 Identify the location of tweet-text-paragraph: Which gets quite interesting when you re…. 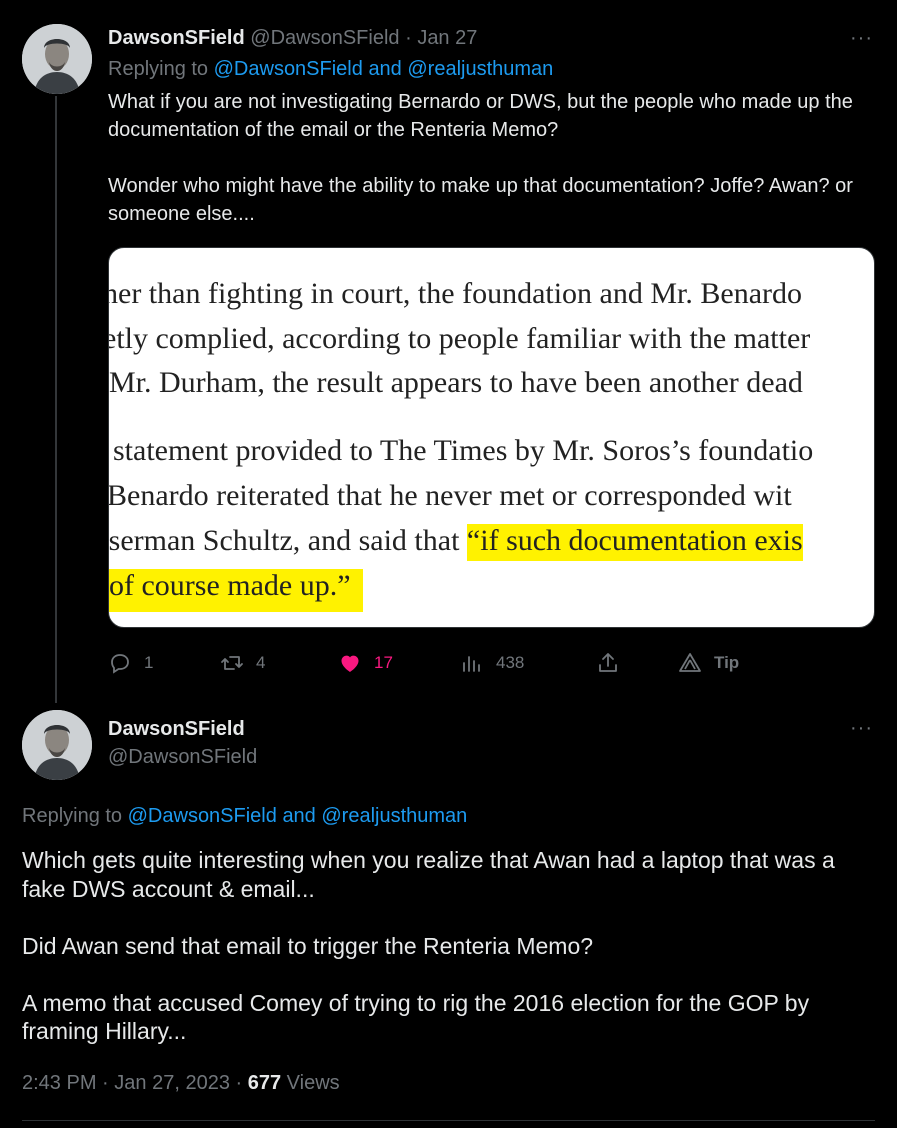
(428, 874).